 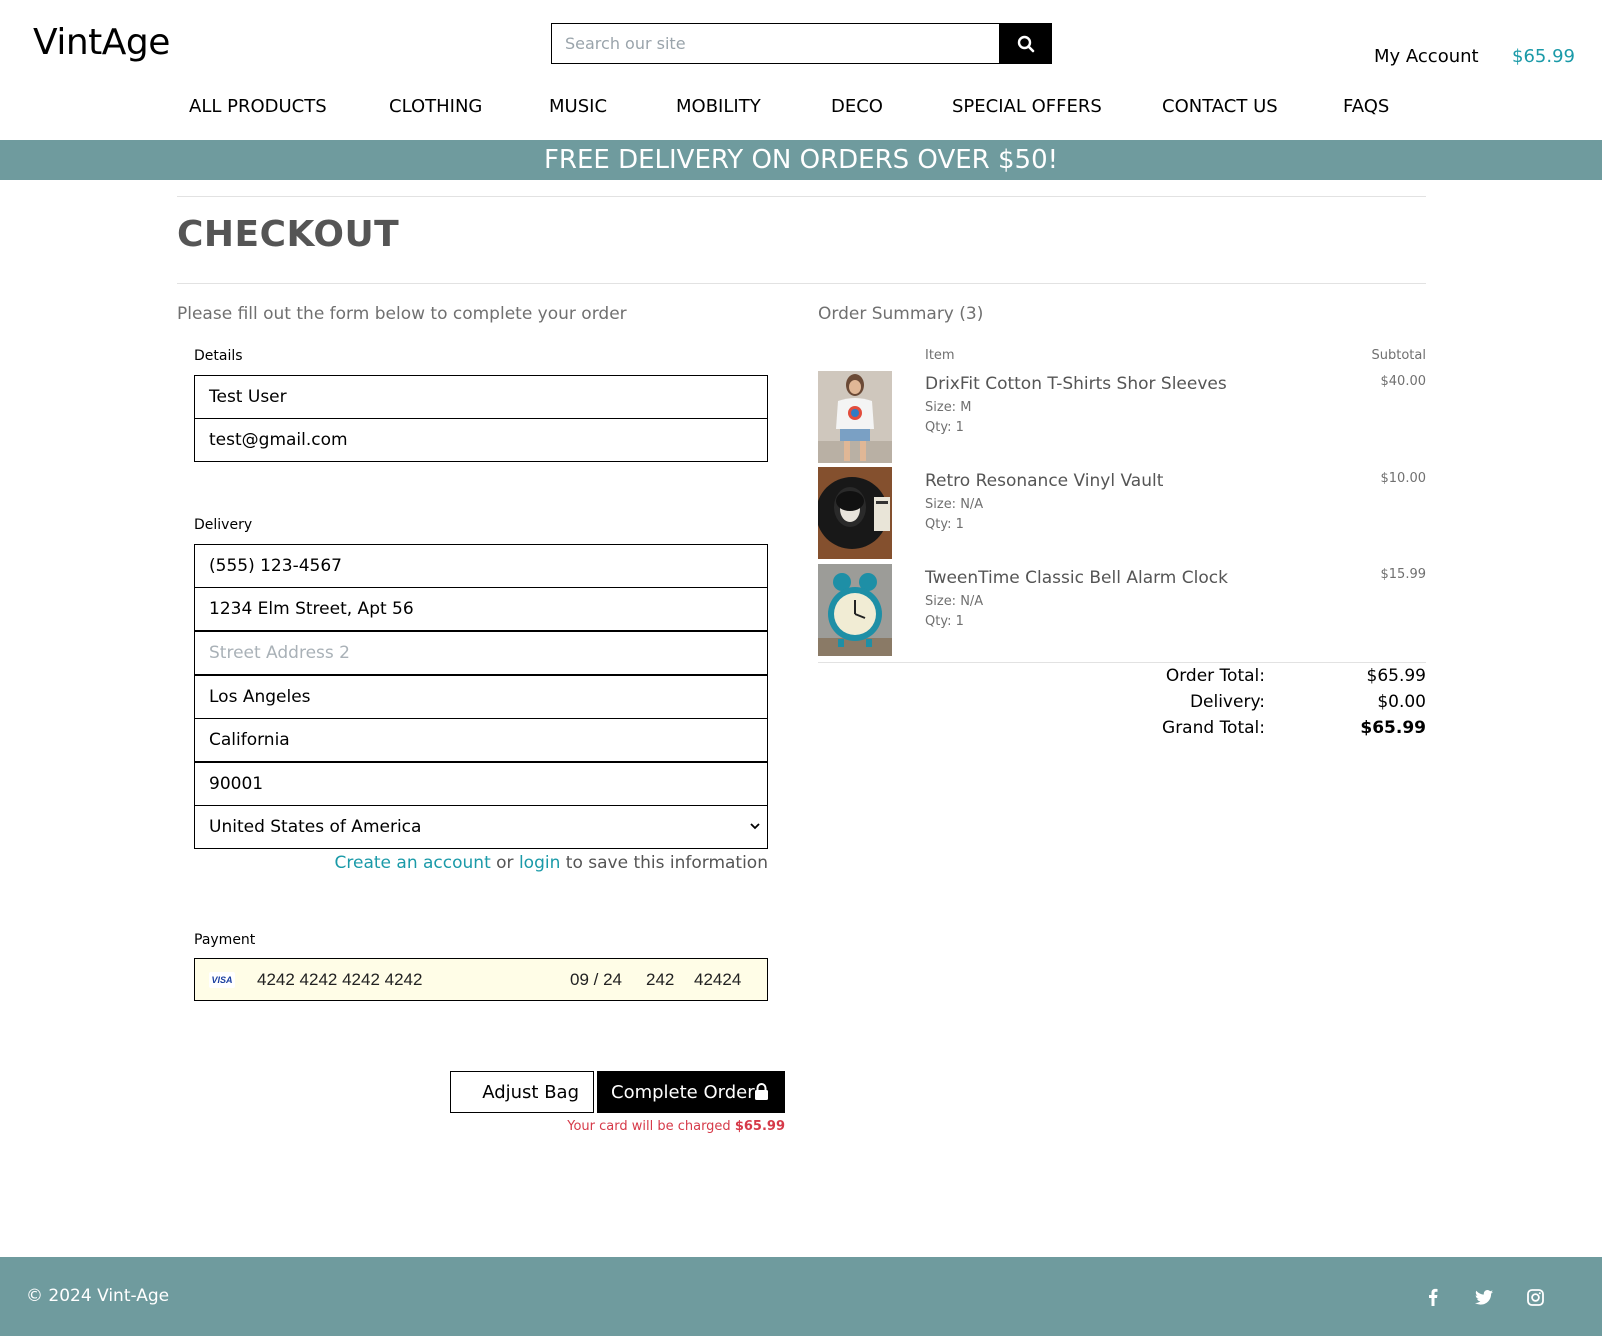 What do you see at coordinates (481, 784) in the screenshot?
I see `zip-field: 90001` at bounding box center [481, 784].